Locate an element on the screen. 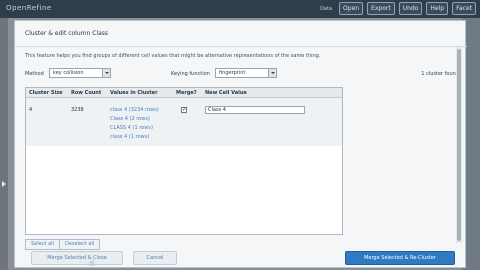 This screenshot has height=270, width=480. mouse-cursor-icon: ☝ is located at coordinates (92, 264).